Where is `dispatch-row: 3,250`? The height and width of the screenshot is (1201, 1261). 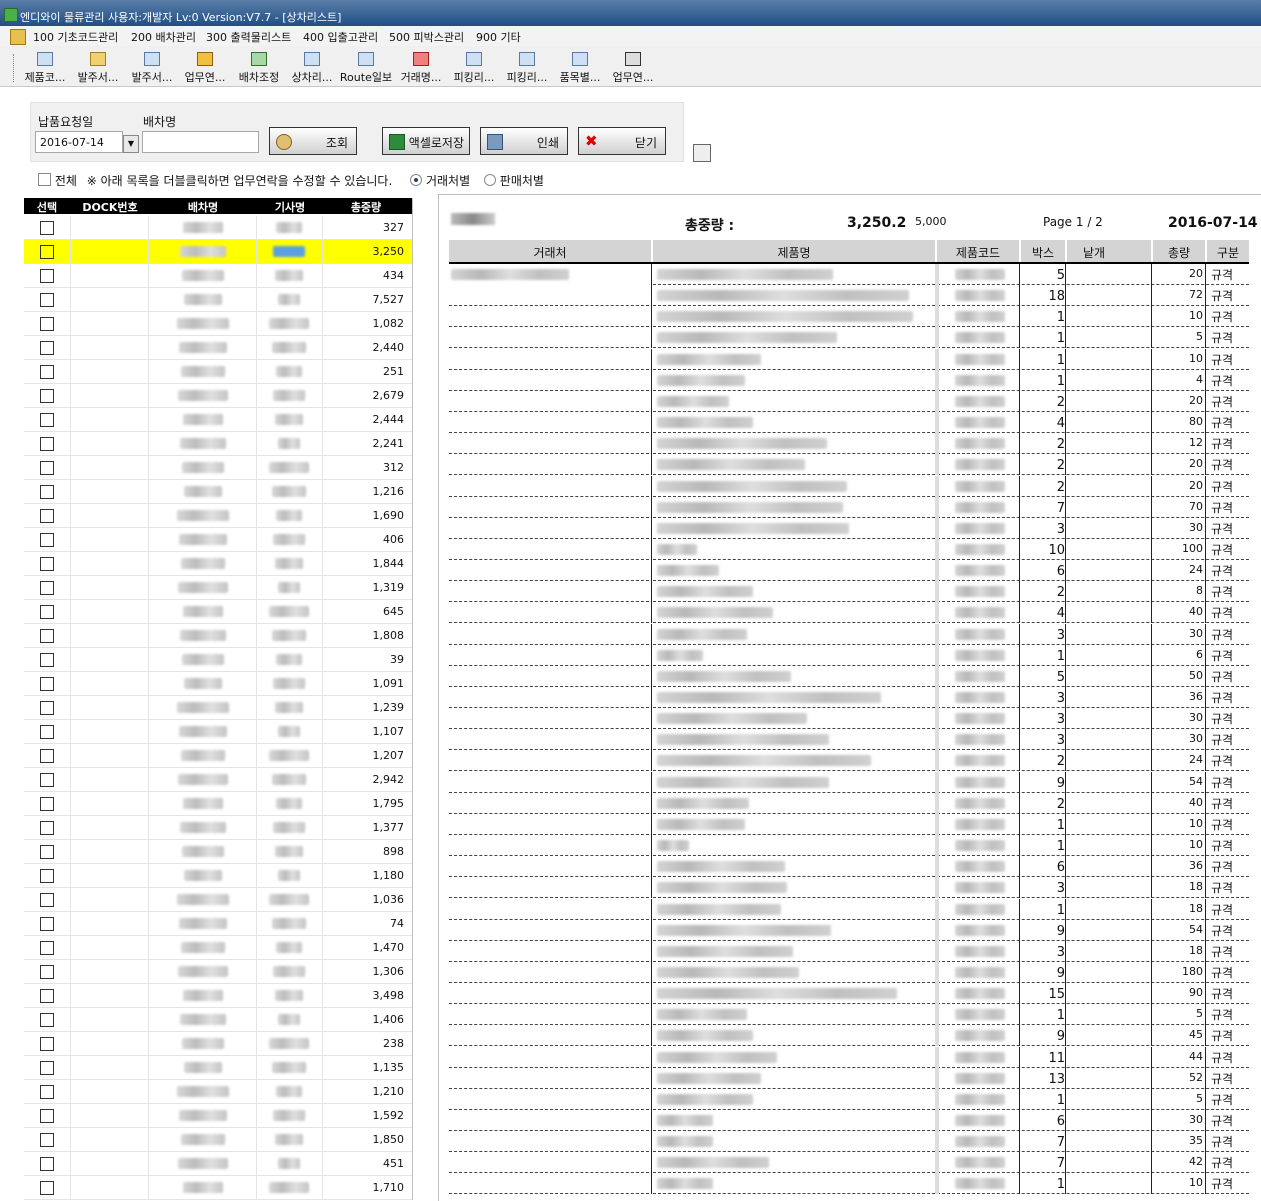
dispatch-row: 3,250 is located at coordinates (218, 252).